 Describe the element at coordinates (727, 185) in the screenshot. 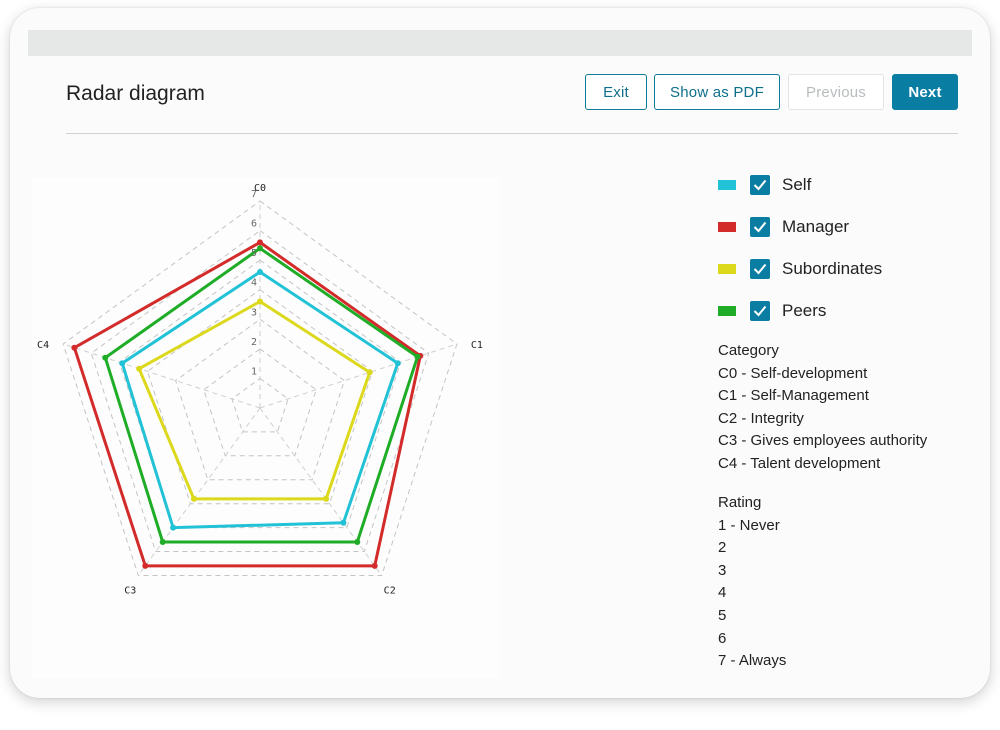

I see `legend-swatch-self` at that location.